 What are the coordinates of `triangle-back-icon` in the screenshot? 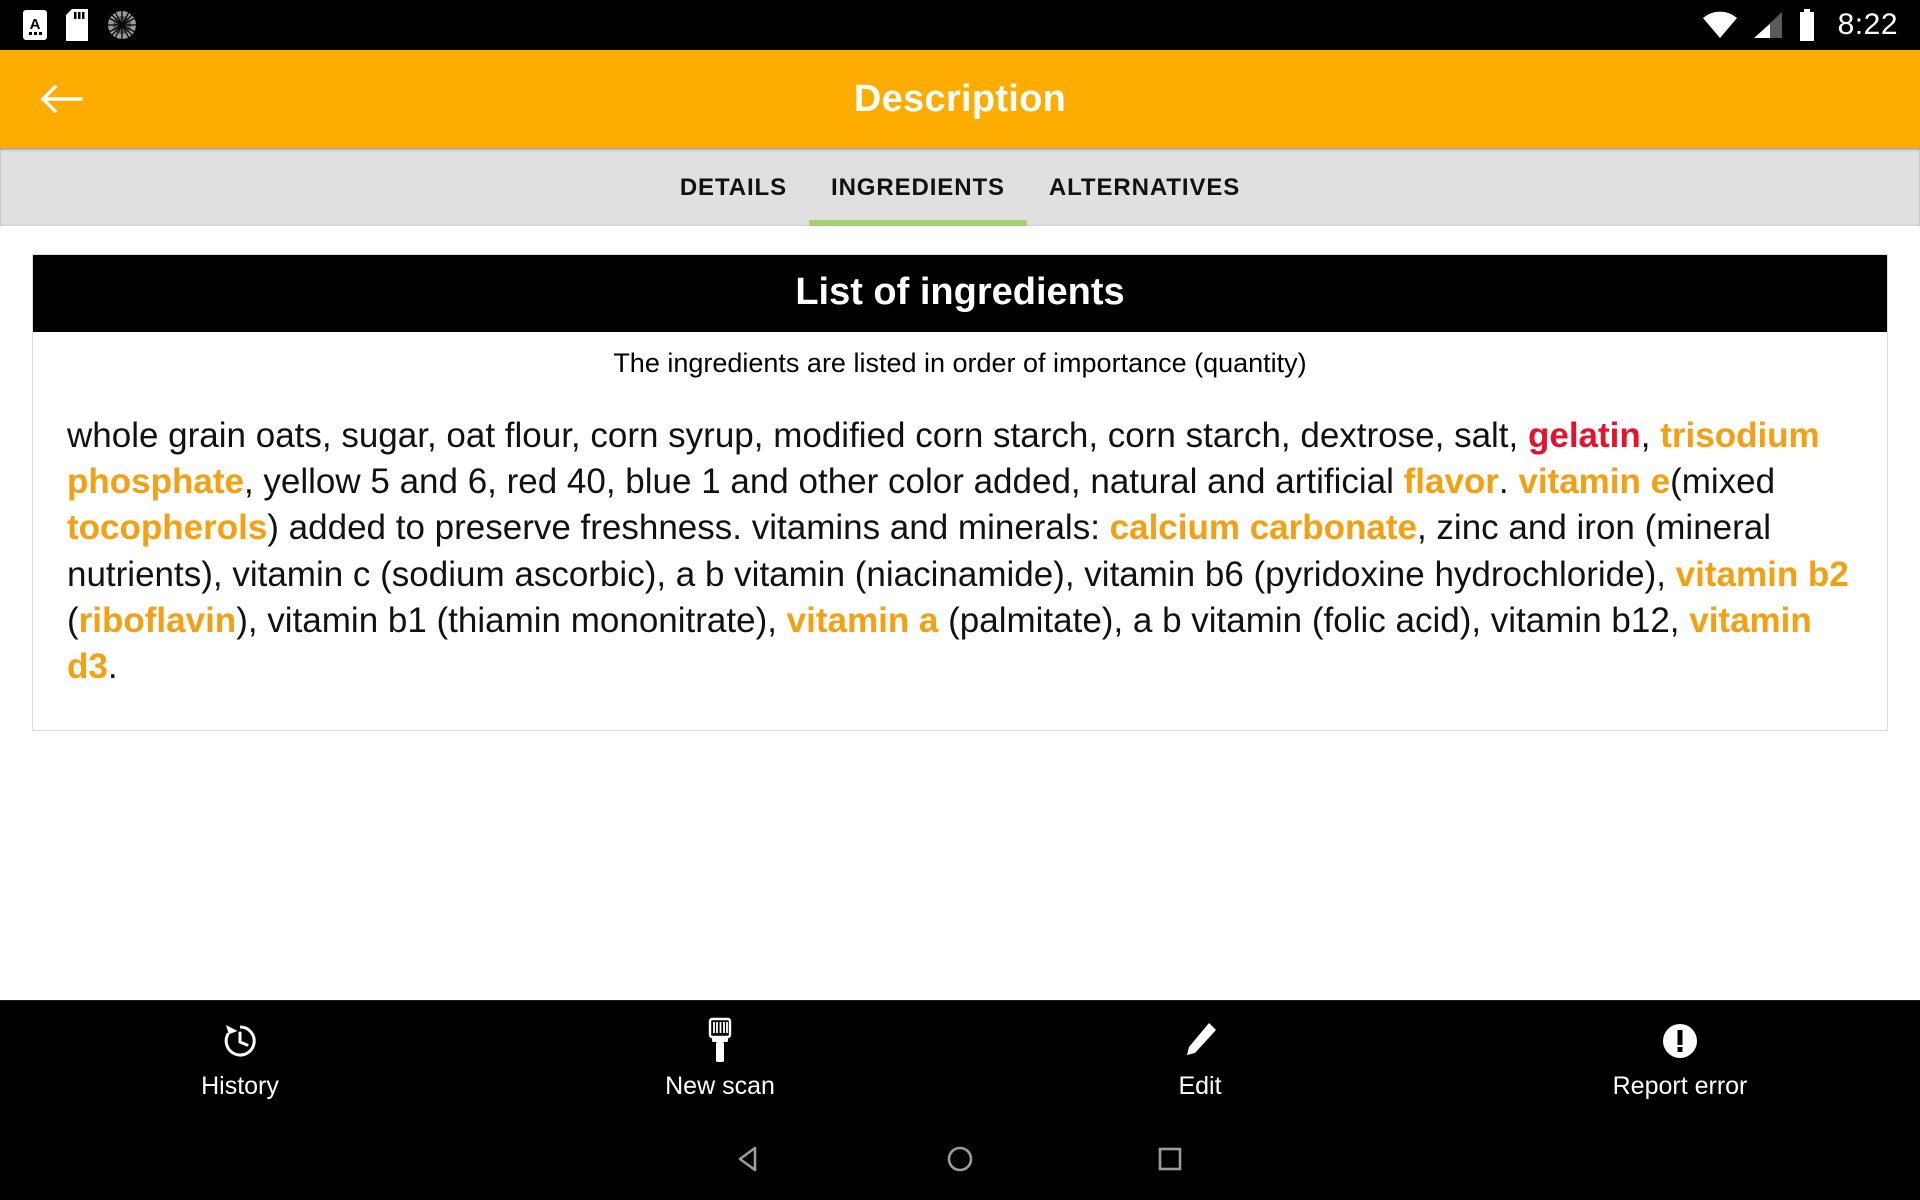 It's located at (747, 1159).